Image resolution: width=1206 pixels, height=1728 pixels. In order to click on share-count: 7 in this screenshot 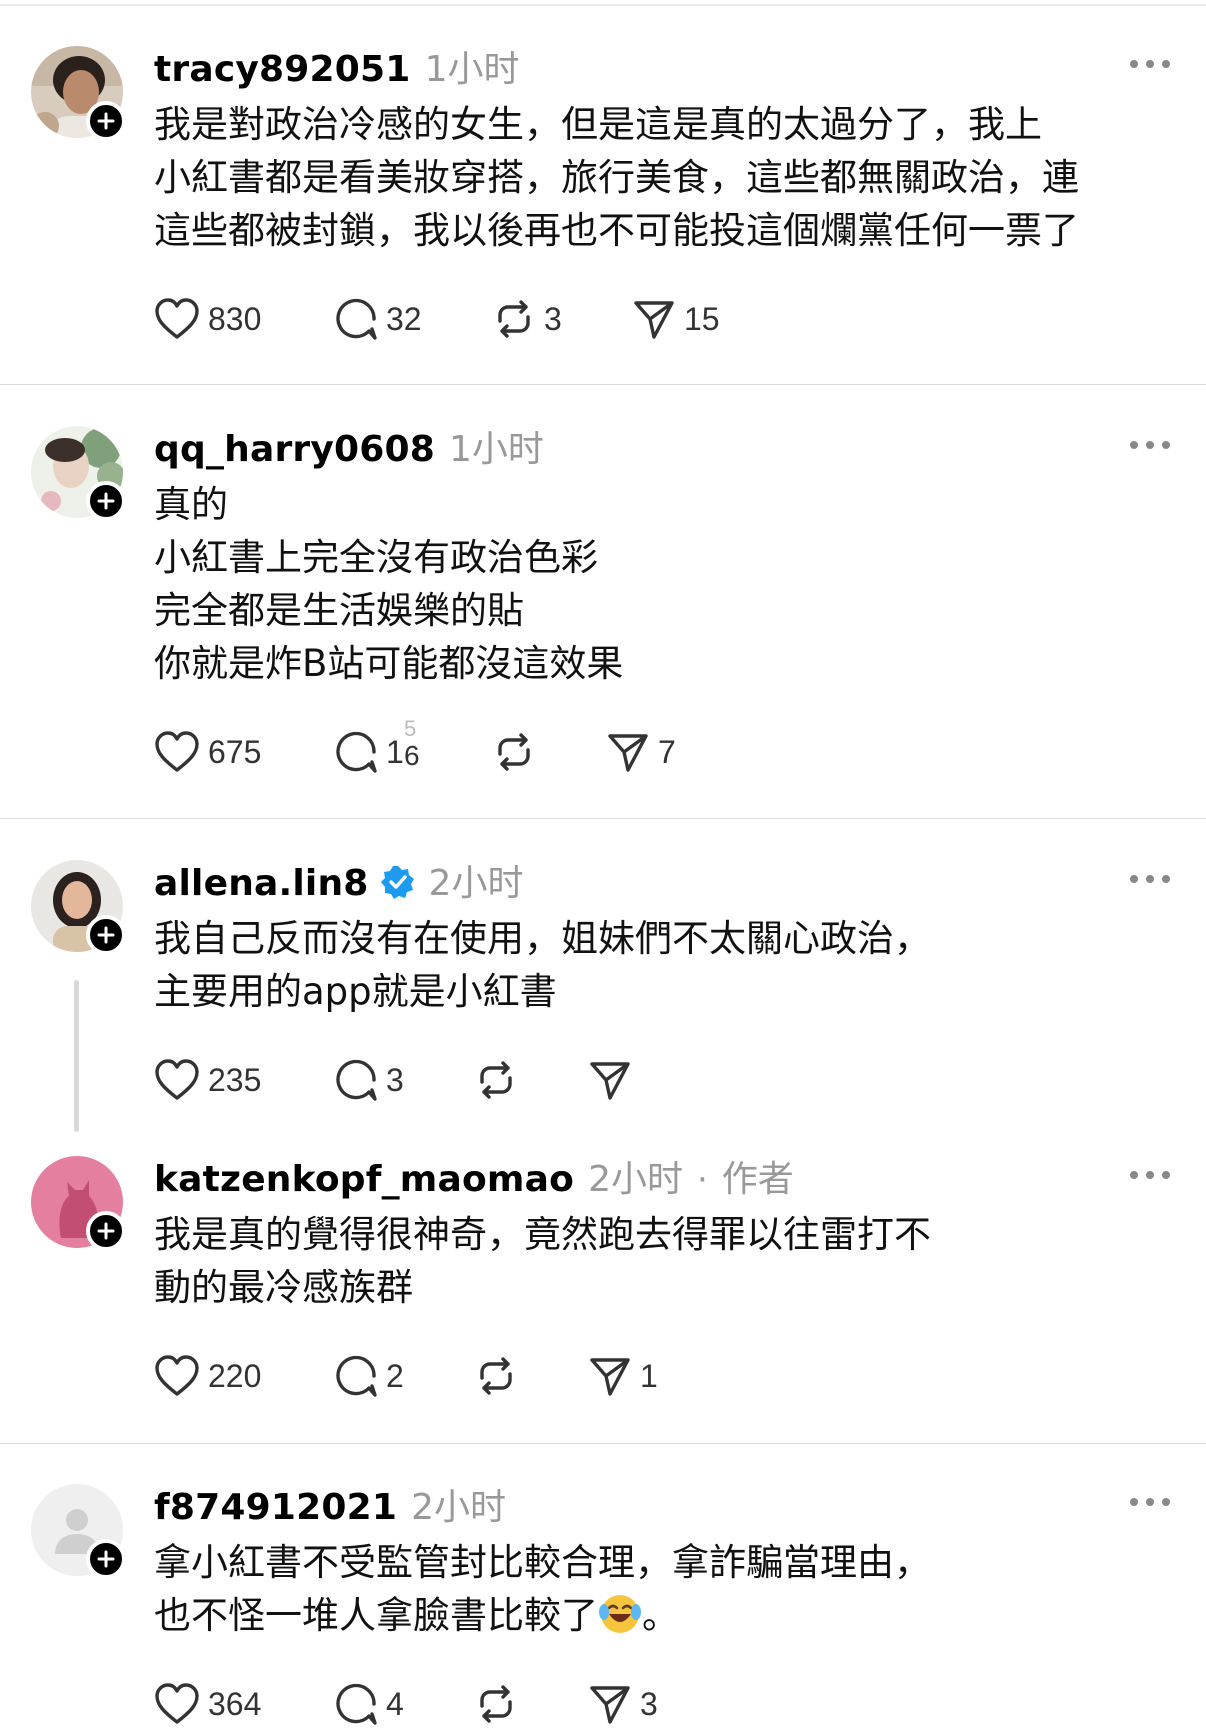, I will do `click(667, 751)`.